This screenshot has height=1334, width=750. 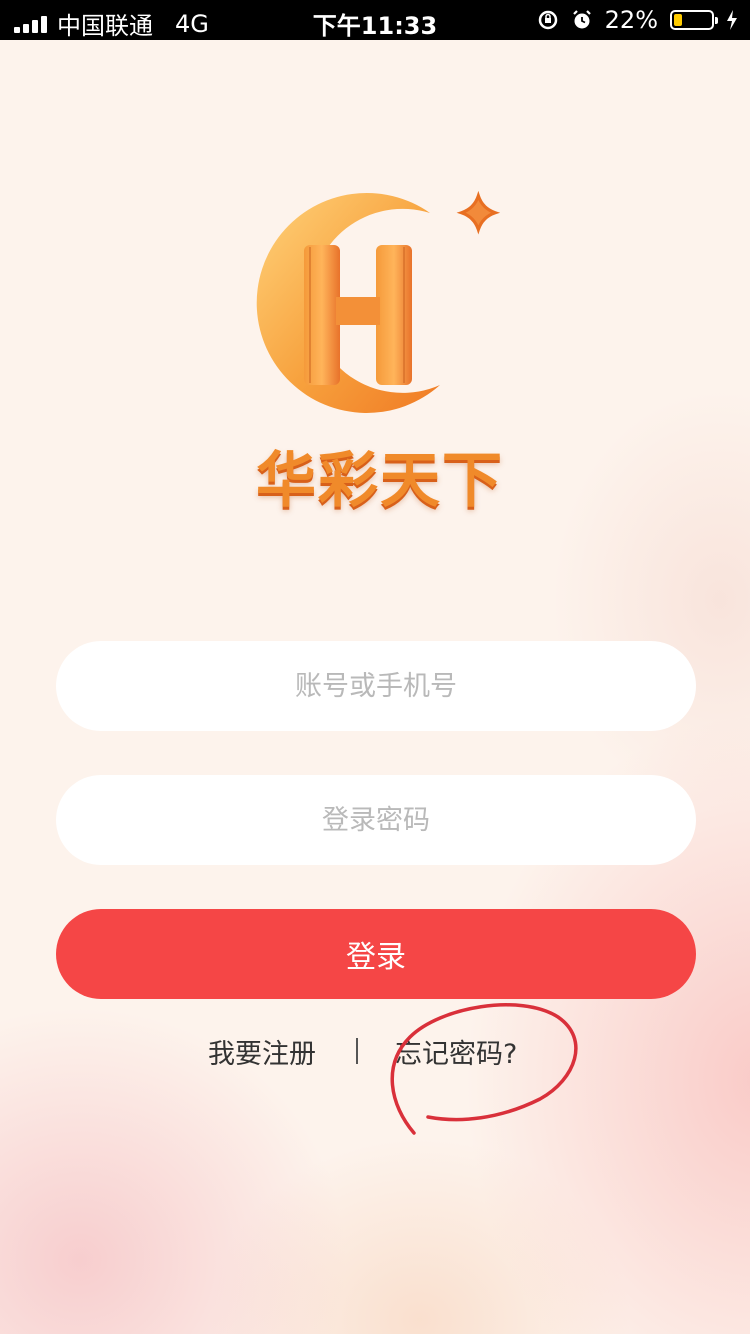 What do you see at coordinates (581, 19) in the screenshot?
I see `alarm-icon` at bounding box center [581, 19].